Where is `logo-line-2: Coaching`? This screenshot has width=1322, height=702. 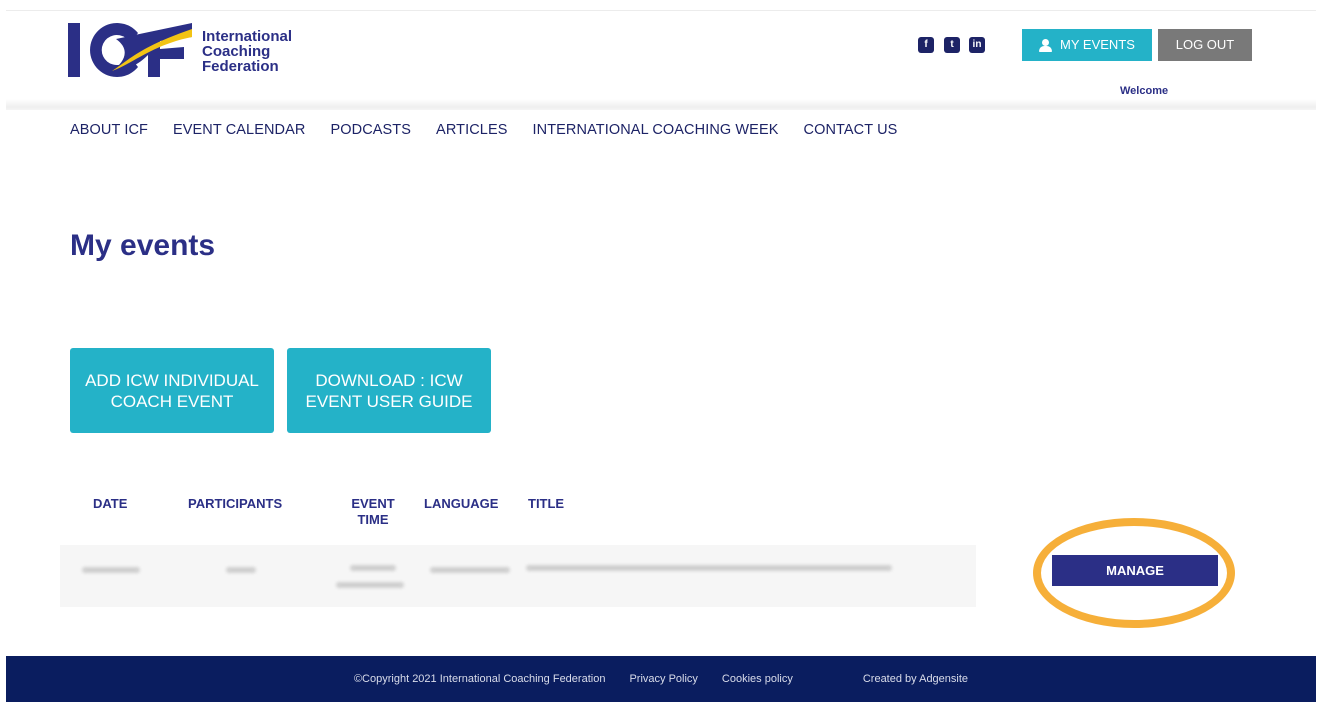 logo-line-2: Coaching is located at coordinates (236, 51).